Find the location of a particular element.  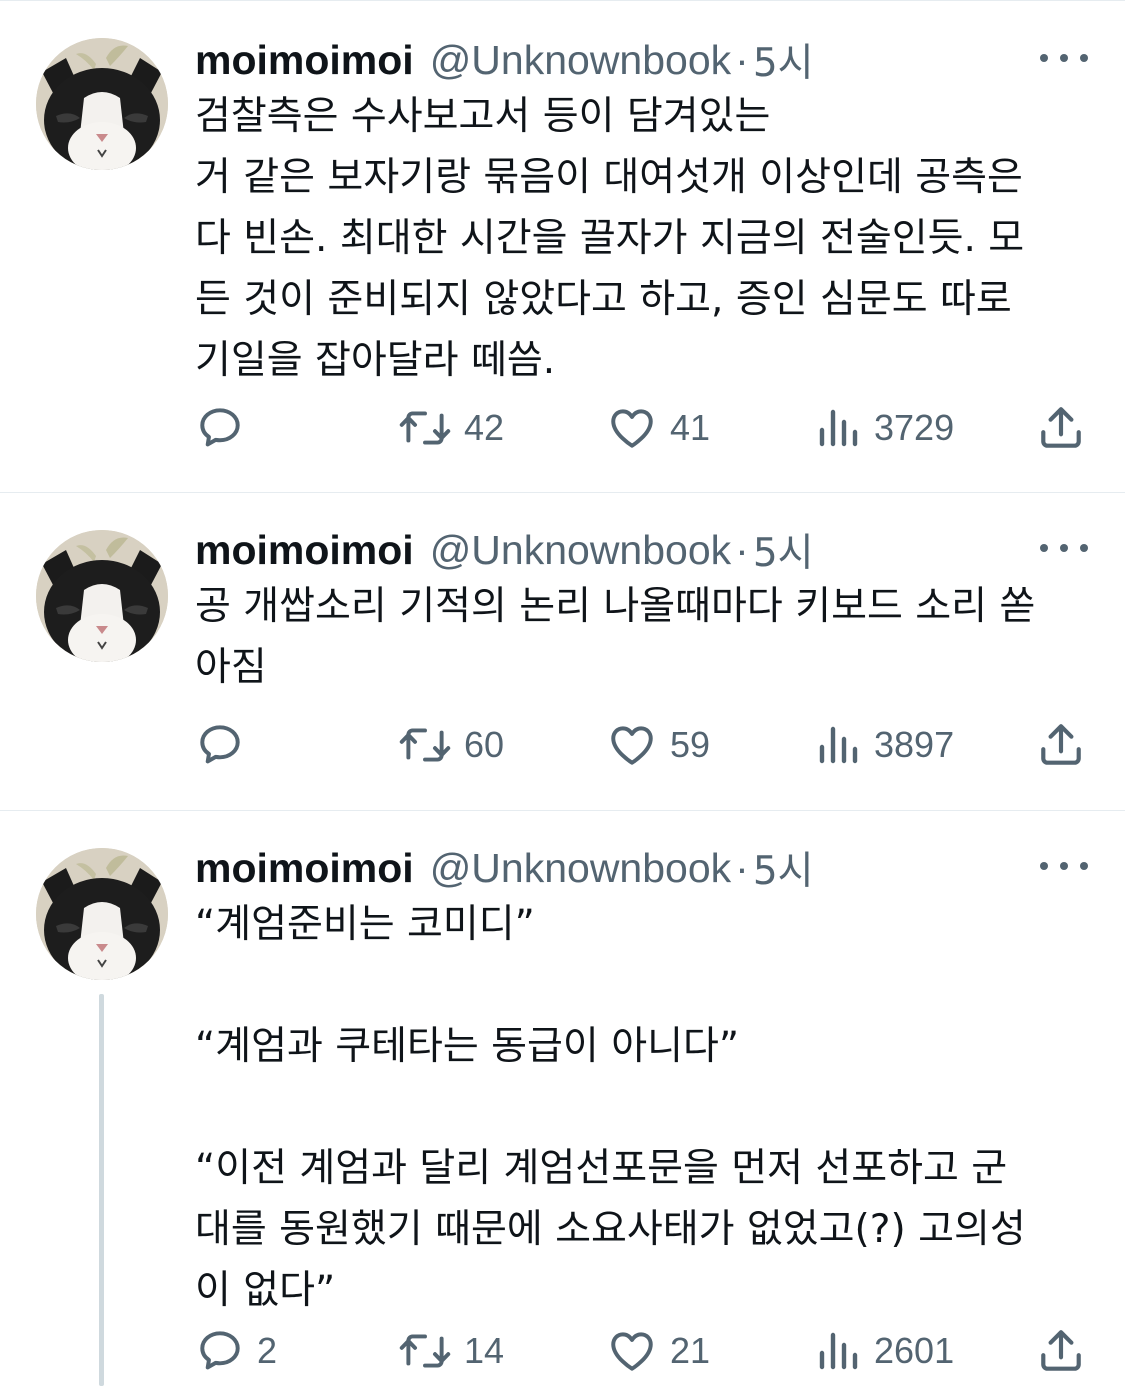

tweet-text-line: 공 개쌉소리 기적의 논리 나올때마다 키보드 소리 쏟 is located at coordinates (615, 606).